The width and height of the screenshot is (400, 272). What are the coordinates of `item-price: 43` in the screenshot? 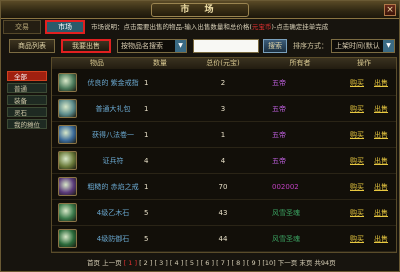 It's located at (223, 213).